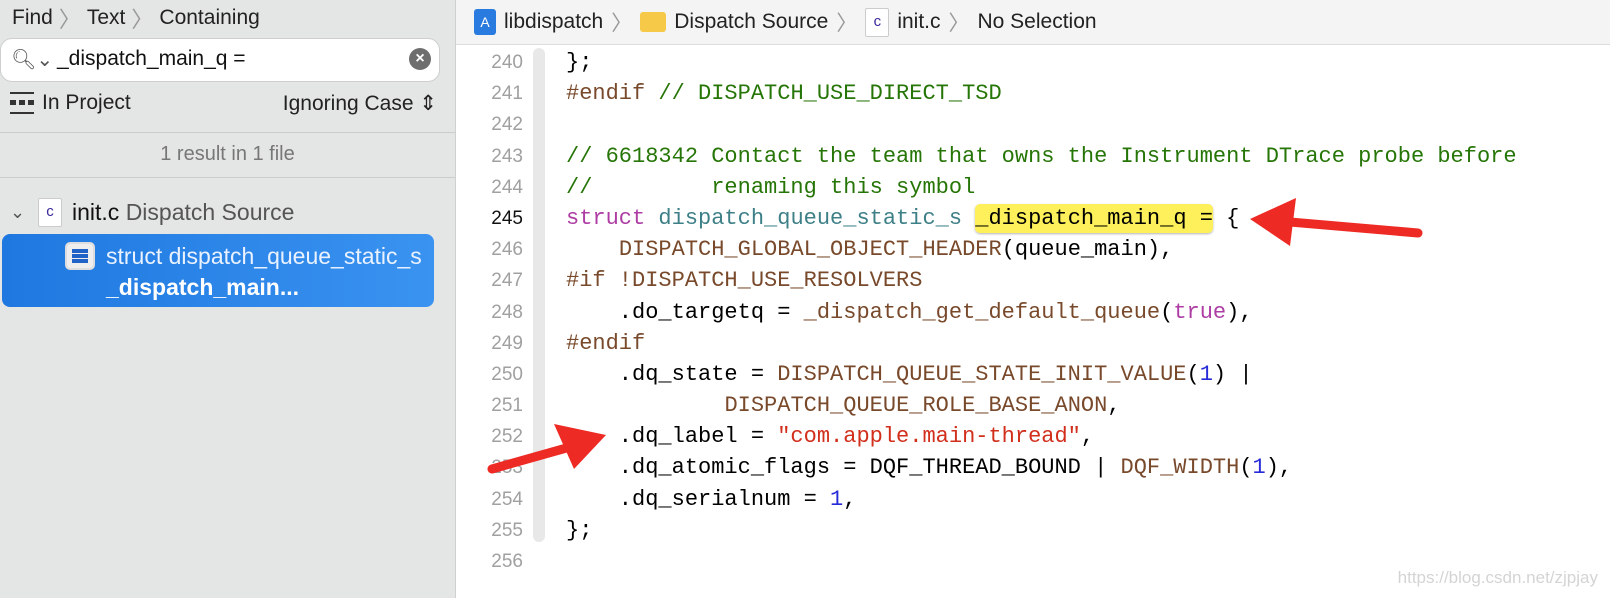 This screenshot has width=1610, height=598. What do you see at coordinates (1336, 222) in the screenshot?
I see `arrow-to-highlight` at bounding box center [1336, 222].